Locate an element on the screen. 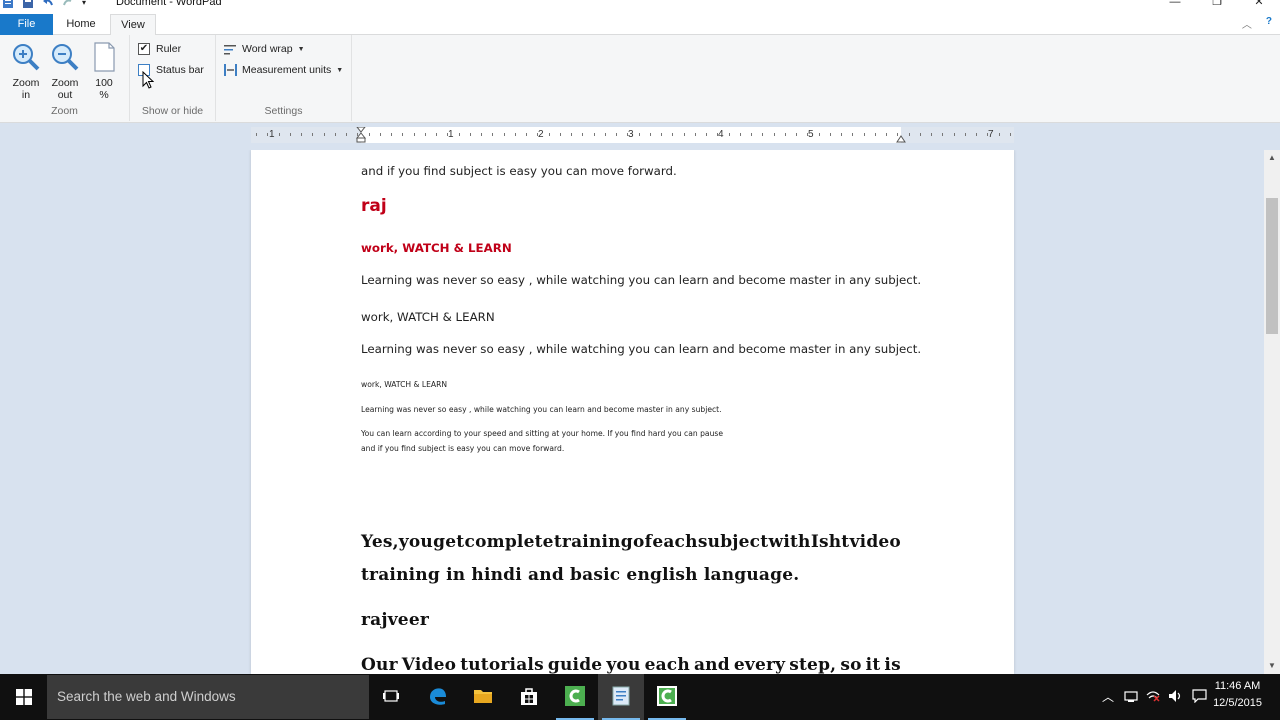 The image size is (1280, 720). camtasia-icon is located at coordinates (575, 696).